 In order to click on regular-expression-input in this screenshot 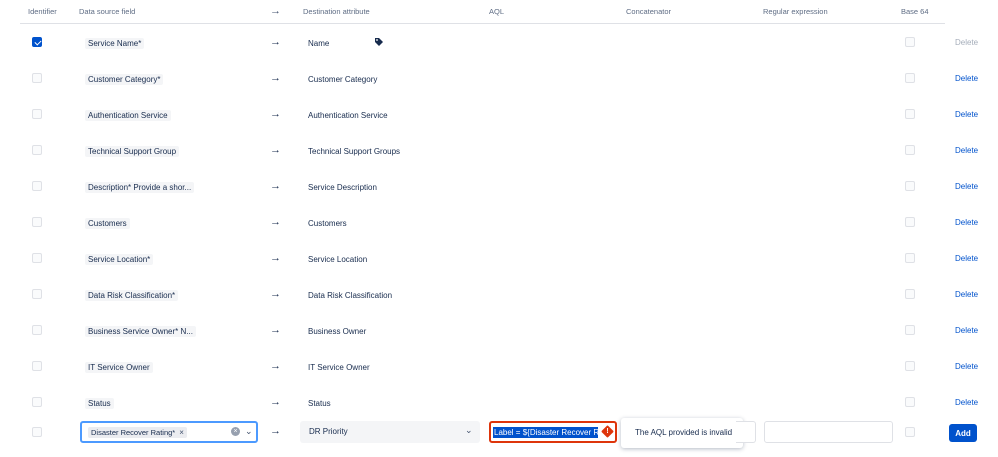, I will do `click(828, 432)`.